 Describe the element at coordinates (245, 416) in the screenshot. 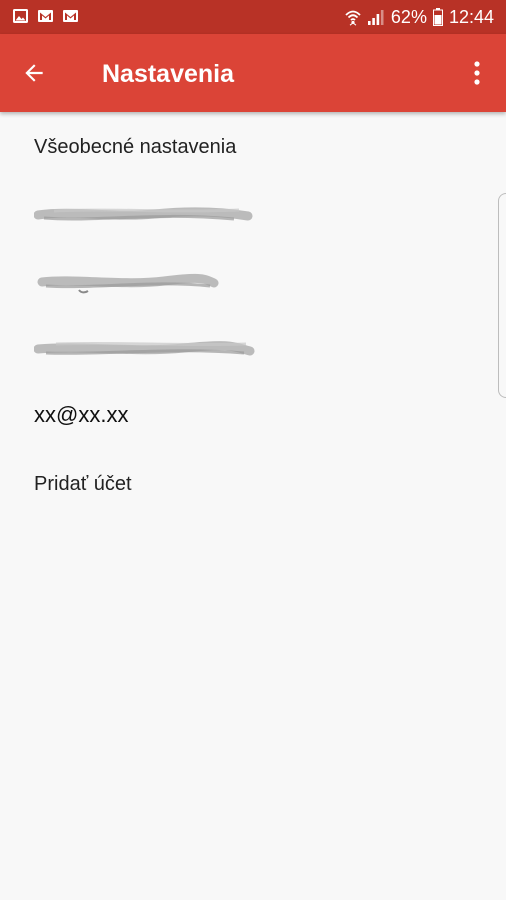

I see `account-email-item: xx@xx.xx` at that location.